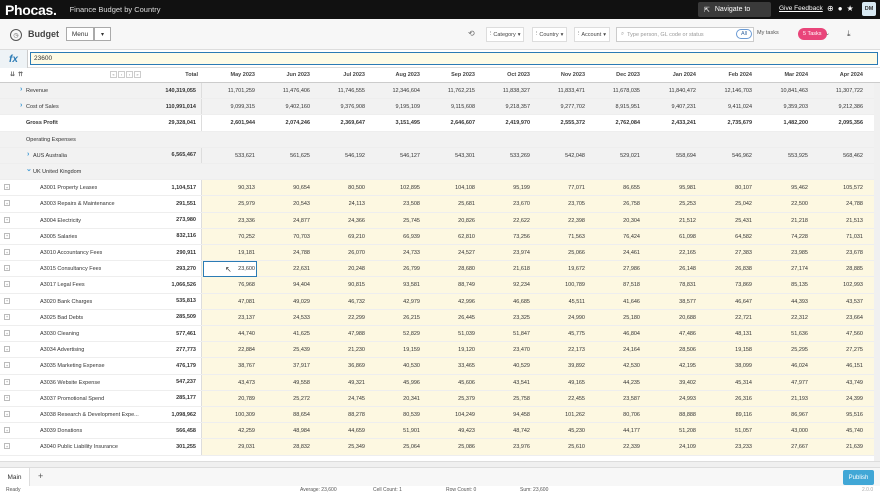 The height and width of the screenshot is (495, 880). Describe the element at coordinates (782, 269) in the screenshot. I see `value-cell: 27,174` at that location.